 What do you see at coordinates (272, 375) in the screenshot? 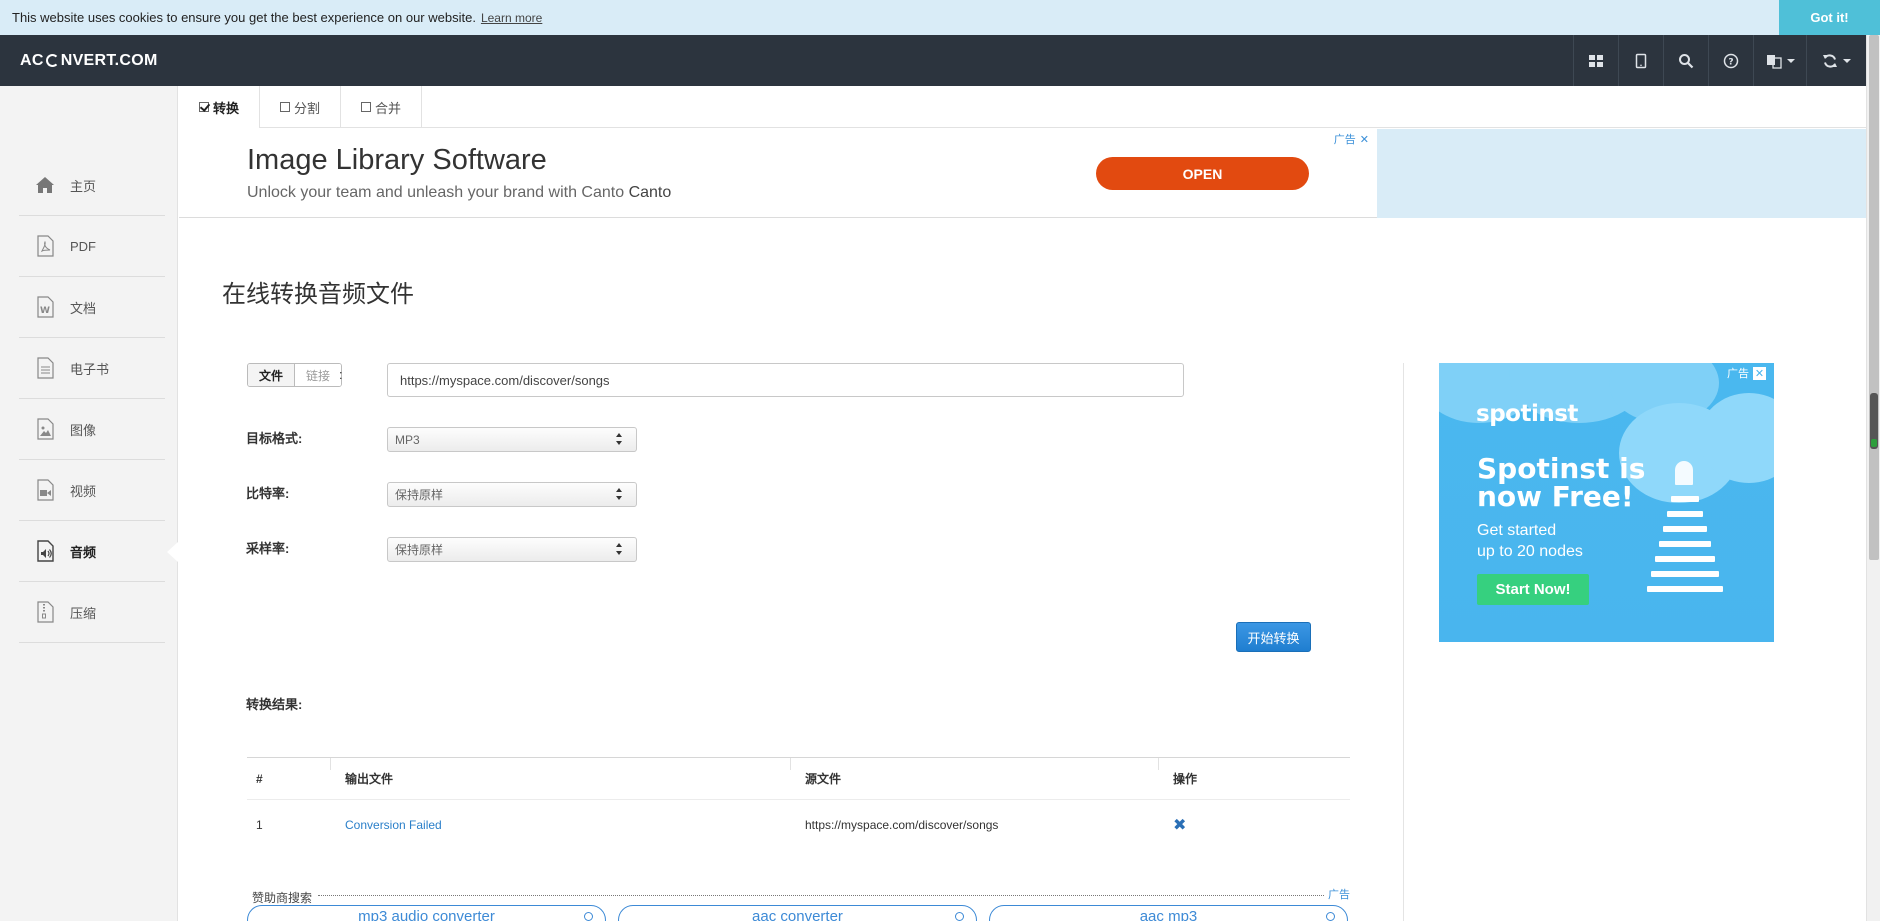
I see `source-file-option: 文件` at bounding box center [272, 375].